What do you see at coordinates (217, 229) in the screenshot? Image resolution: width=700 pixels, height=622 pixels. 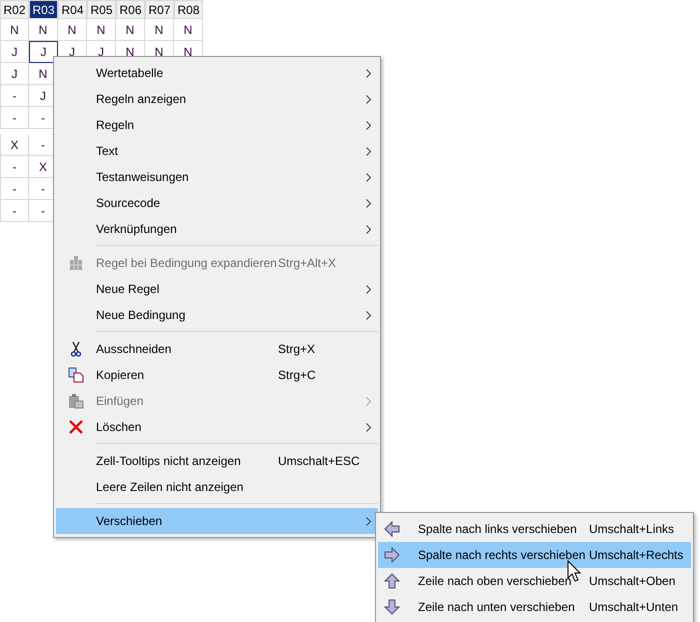 I see `menu-item: Verknüpfungen` at bounding box center [217, 229].